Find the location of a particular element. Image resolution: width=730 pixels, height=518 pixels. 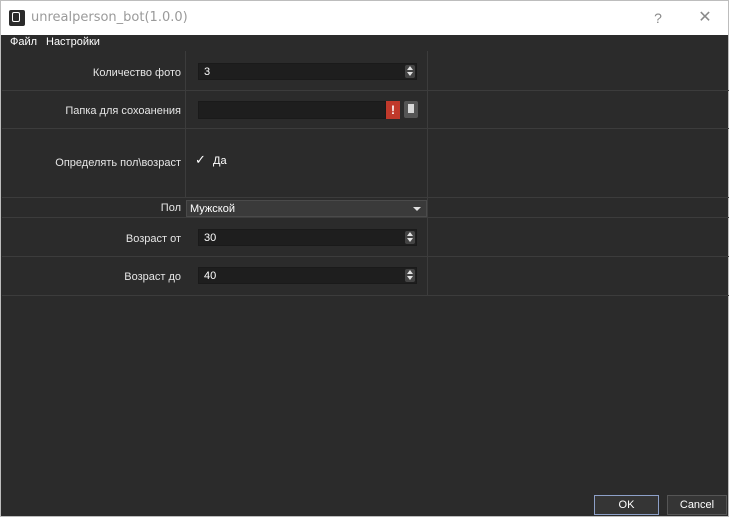

row-save-folder: Папка для сохоанения ! is located at coordinates (365, 110).